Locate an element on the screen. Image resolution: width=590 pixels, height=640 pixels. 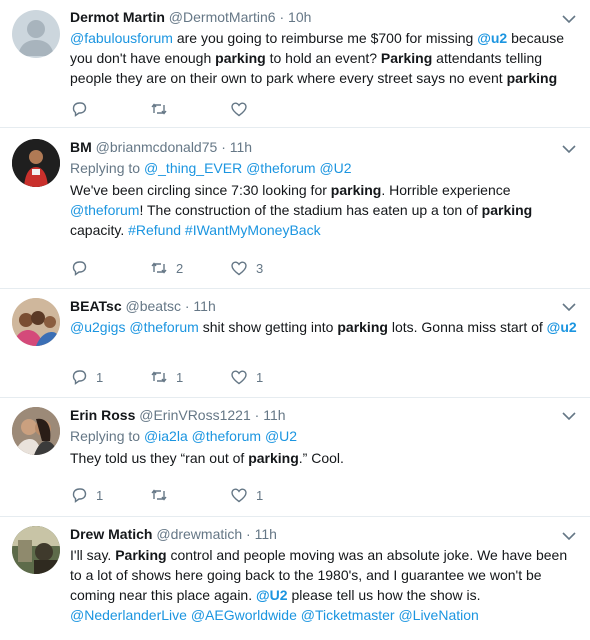
retweet-count: 2 is located at coordinates (180, 268).